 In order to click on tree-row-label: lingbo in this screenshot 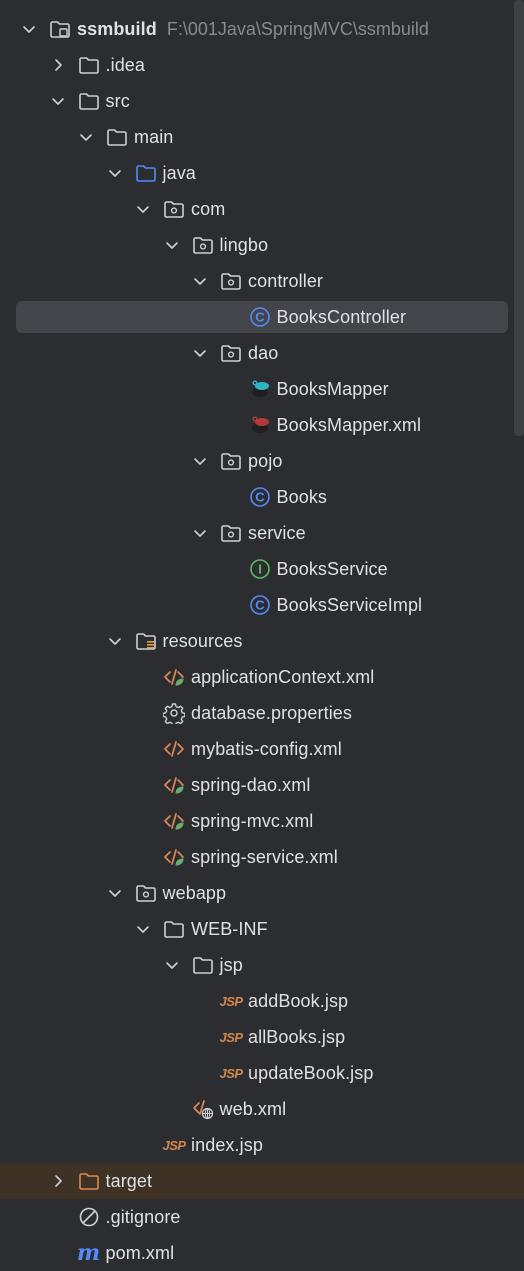, I will do `click(244, 244)`.